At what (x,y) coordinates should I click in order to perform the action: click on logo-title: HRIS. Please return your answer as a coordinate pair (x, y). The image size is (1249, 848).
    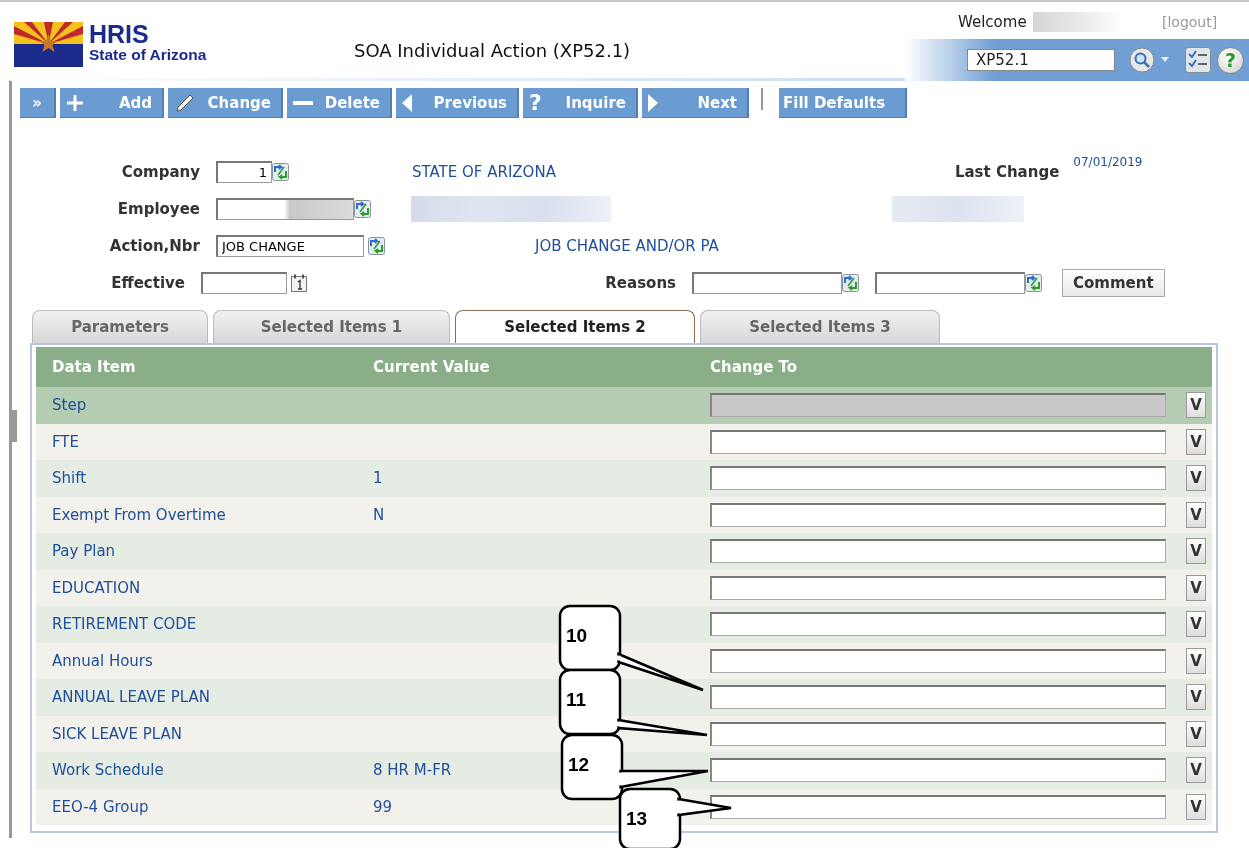
    Looking at the image, I should click on (119, 34).